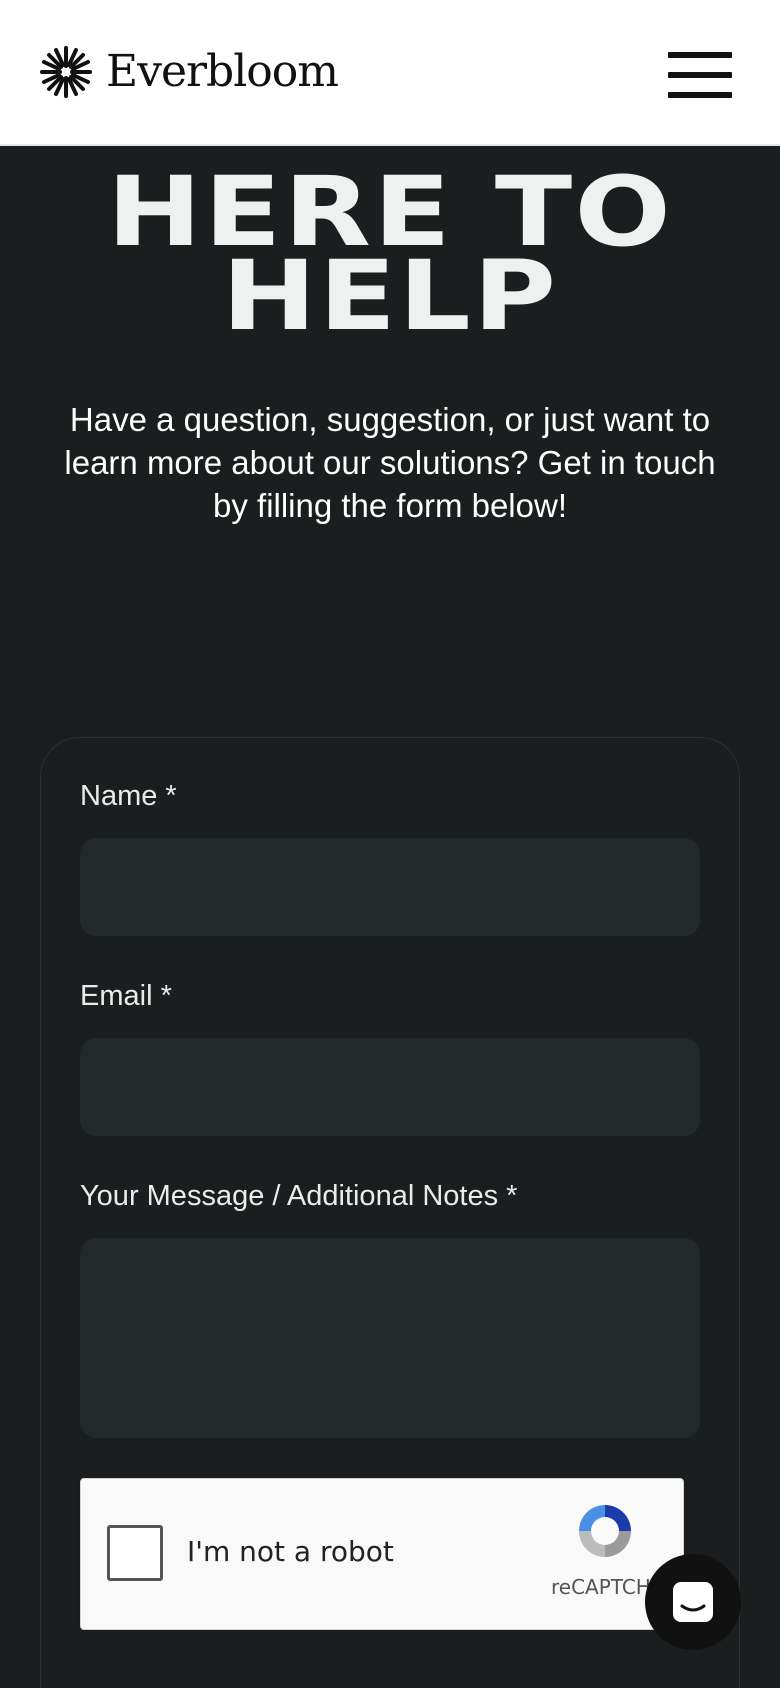 Image resolution: width=780 pixels, height=1688 pixels. What do you see at coordinates (290, 1551) in the screenshot?
I see `recaptcha-label: I'm not a robot` at bounding box center [290, 1551].